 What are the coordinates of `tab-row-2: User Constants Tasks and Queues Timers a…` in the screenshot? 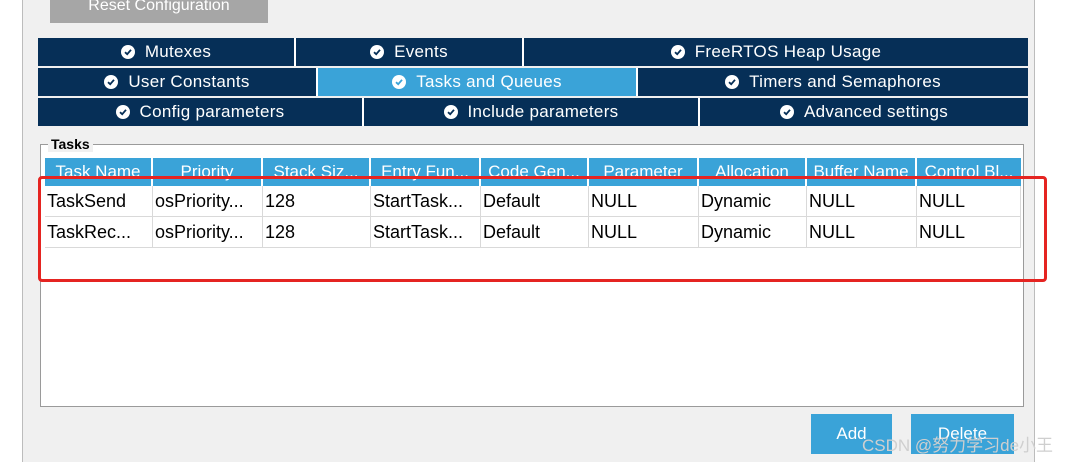 It's located at (533, 82).